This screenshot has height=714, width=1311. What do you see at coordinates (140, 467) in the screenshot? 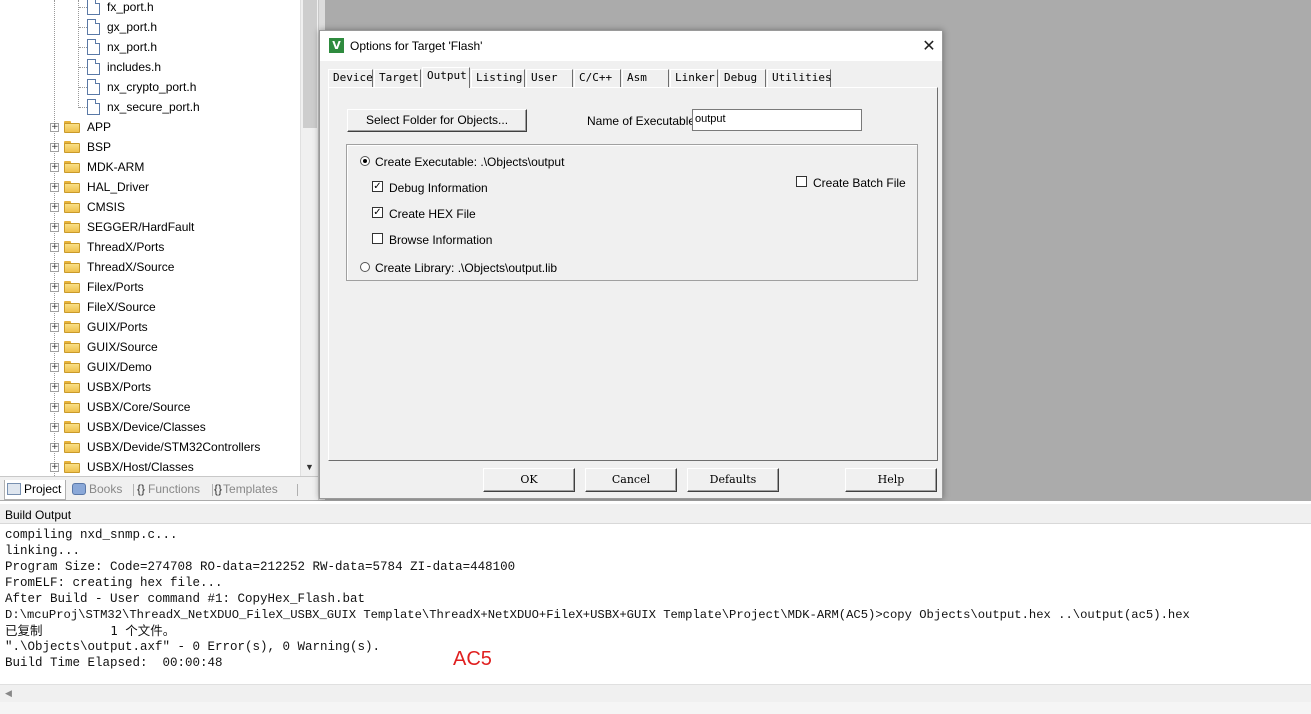
I see `group-label: USBX/Host/Classes` at bounding box center [140, 467].